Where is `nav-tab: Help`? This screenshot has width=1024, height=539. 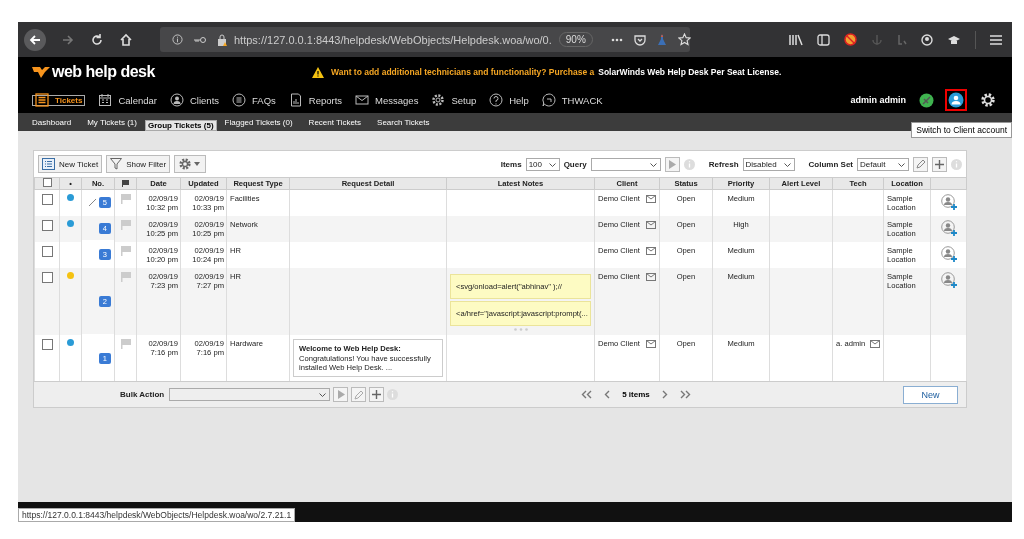
nav-tab: Help is located at coordinates (509, 100).